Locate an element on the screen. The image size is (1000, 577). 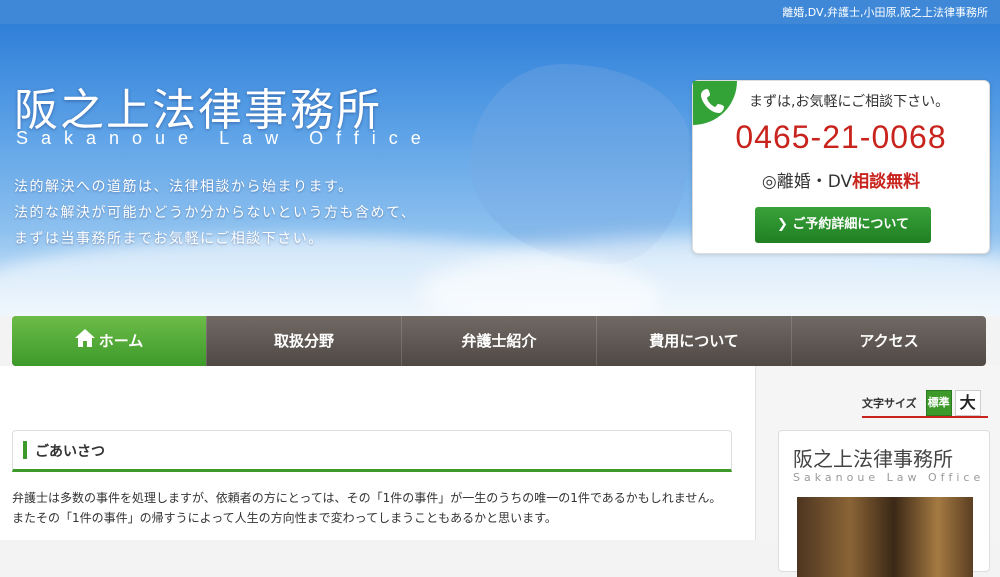
font-size-standard-button: 標準 is located at coordinates (938, 403).